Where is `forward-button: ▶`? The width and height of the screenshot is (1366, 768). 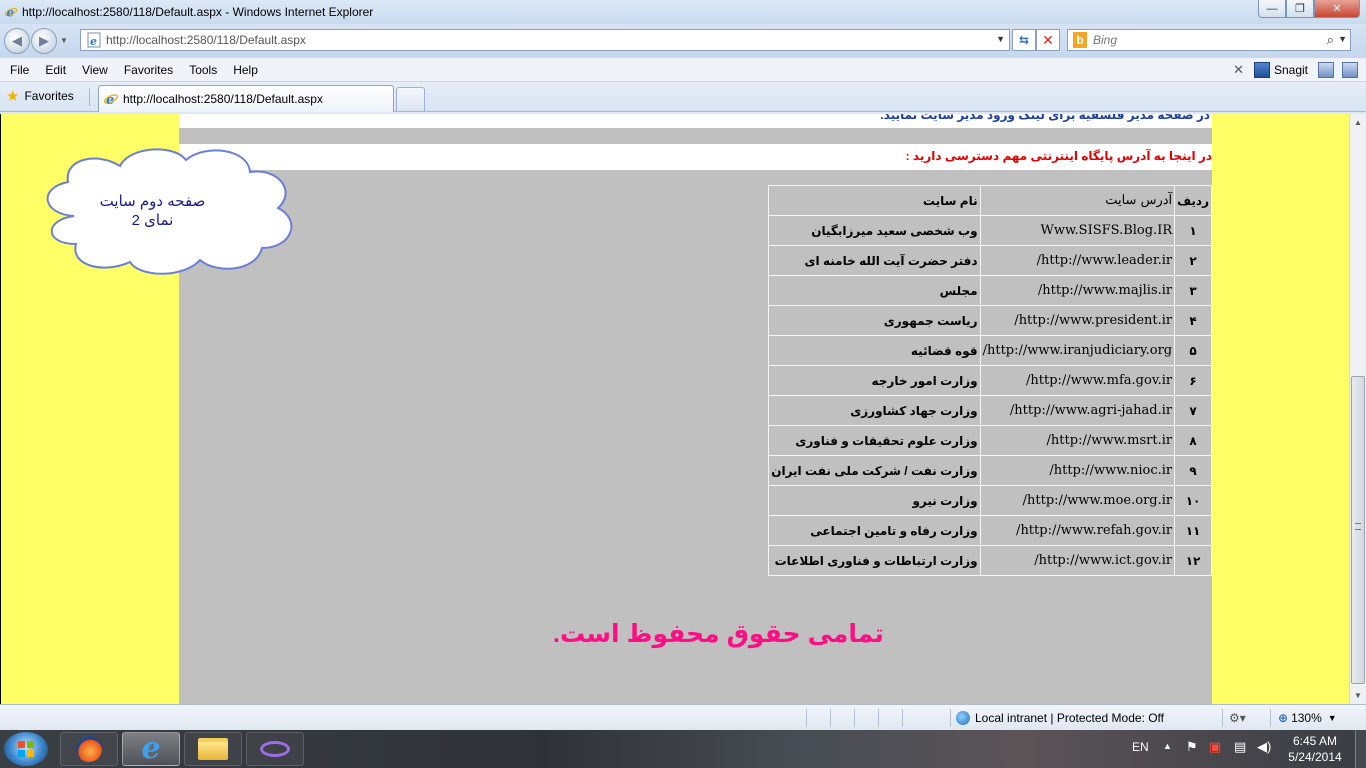 forward-button: ▶ is located at coordinates (44, 41).